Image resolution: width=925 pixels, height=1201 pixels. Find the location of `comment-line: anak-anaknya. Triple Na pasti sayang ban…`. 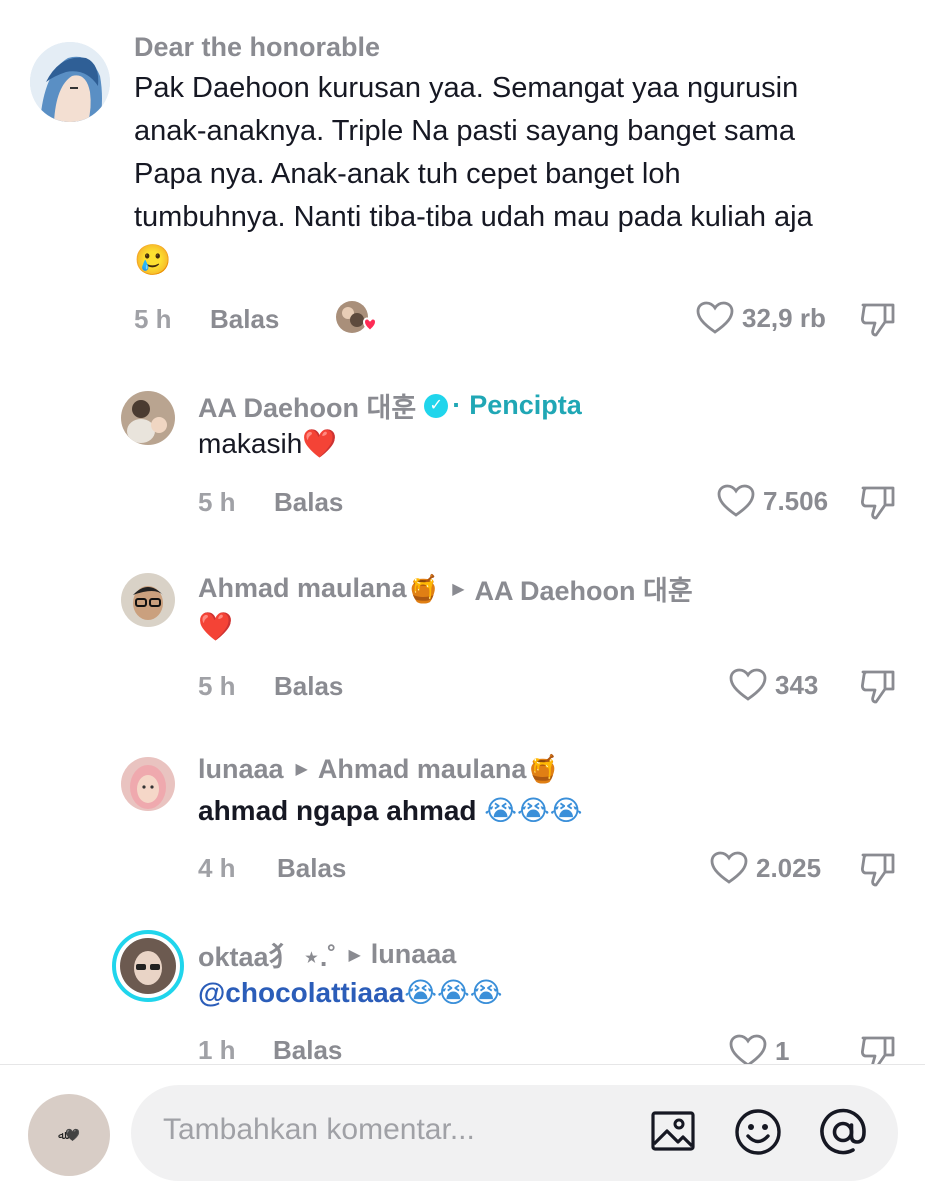

comment-line: anak-anaknya. Triple Na pasti sayang ban… is located at coordinates (464, 131).